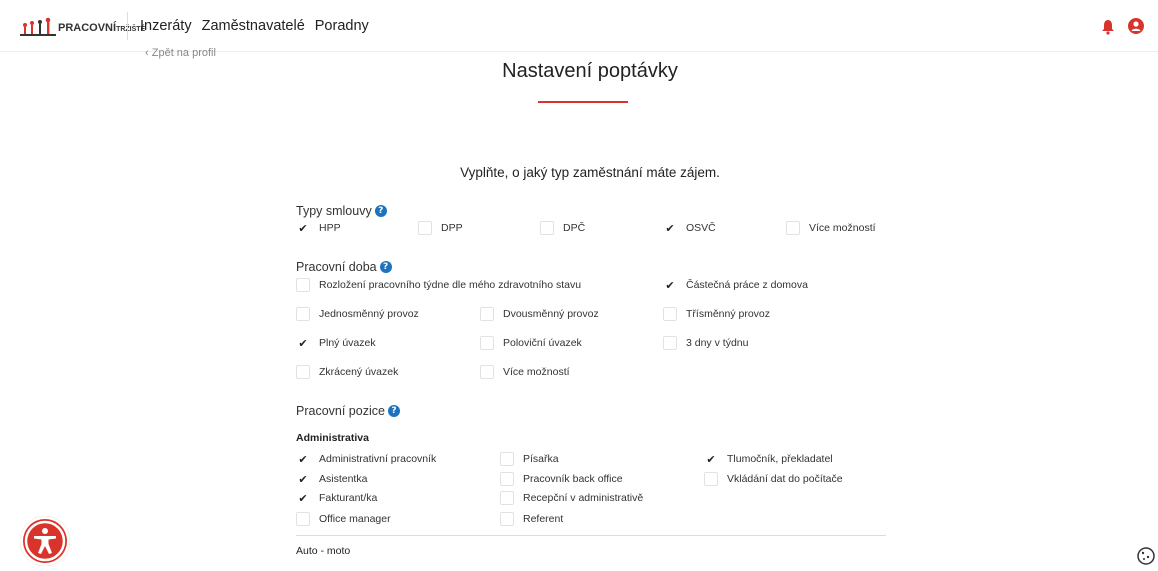  I want to click on checkbox-label: Tlumočník, překladatel, so click(780, 459).